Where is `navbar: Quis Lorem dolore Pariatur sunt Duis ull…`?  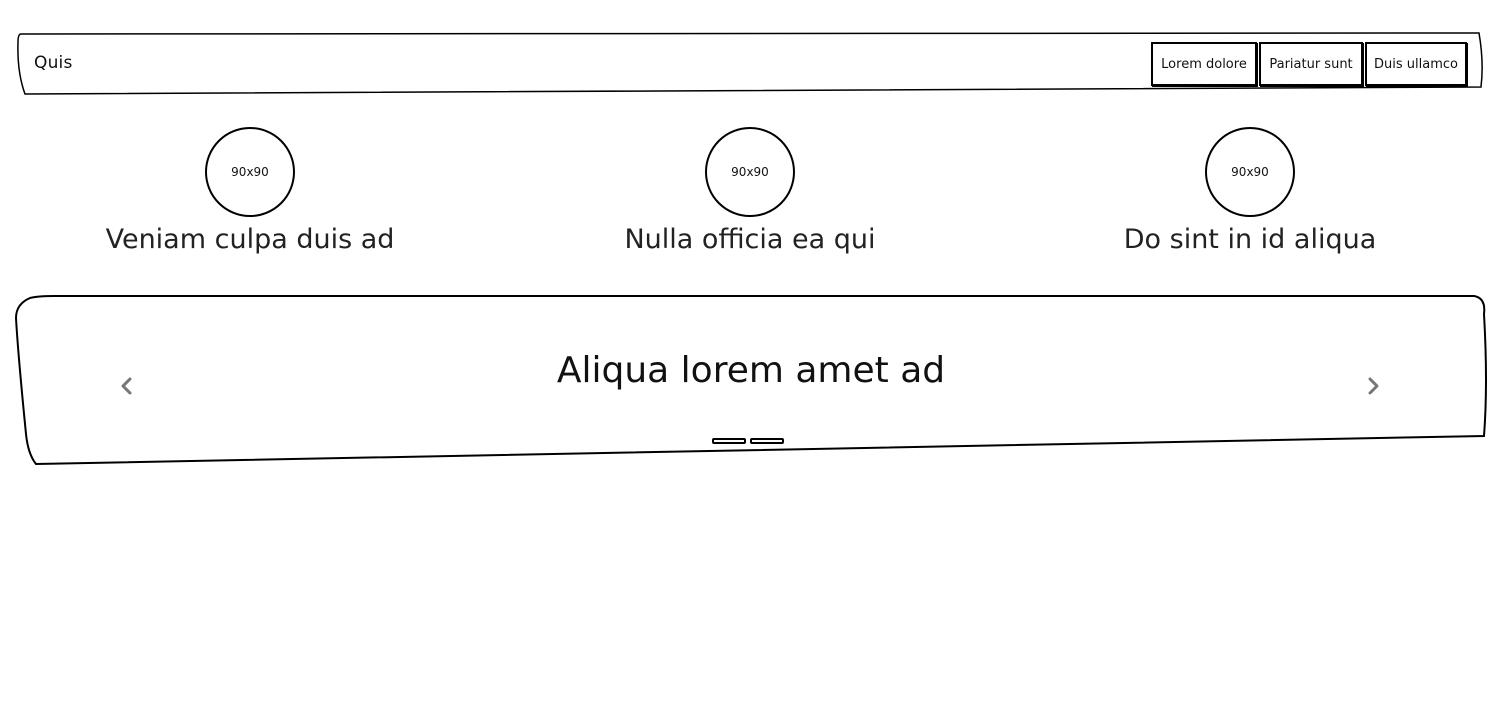 navbar: Quis Lorem dolore Pariatur sunt Duis ull… is located at coordinates (750, 63).